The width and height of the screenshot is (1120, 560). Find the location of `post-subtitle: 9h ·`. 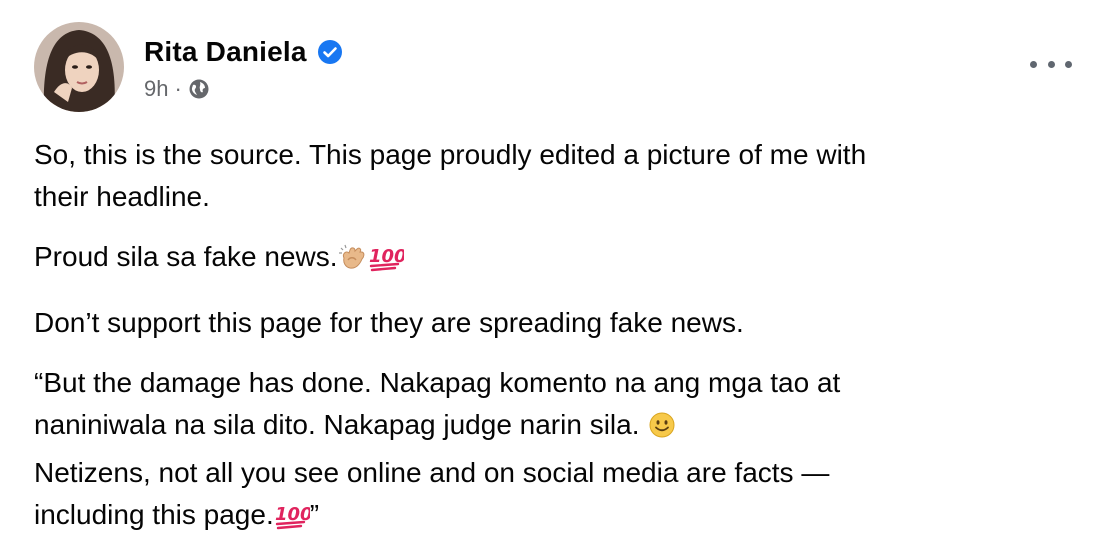

post-subtitle: 9h · is located at coordinates (243, 89).